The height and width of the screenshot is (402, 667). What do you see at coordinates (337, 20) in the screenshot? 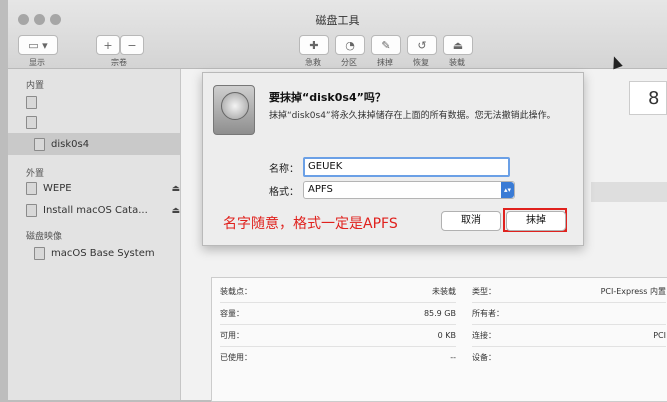
I see `window-title: 磁盘工具` at bounding box center [337, 20].